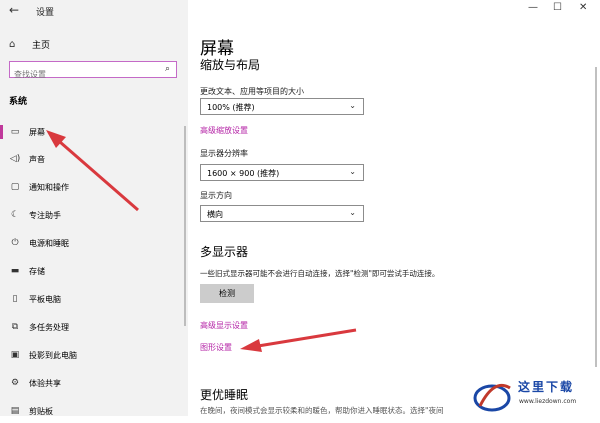 The width and height of the screenshot is (600, 423). What do you see at coordinates (548, 401) in the screenshot?
I see `watermark-url: www.liezdown.com` at bounding box center [548, 401].